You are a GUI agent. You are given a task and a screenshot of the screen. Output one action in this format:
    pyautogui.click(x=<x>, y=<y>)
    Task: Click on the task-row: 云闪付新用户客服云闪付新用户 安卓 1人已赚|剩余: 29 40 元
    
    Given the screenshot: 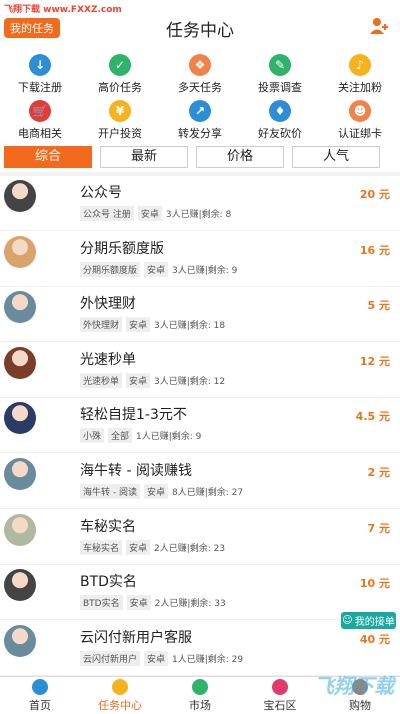 What is the action you would take?
    pyautogui.click(x=200, y=648)
    